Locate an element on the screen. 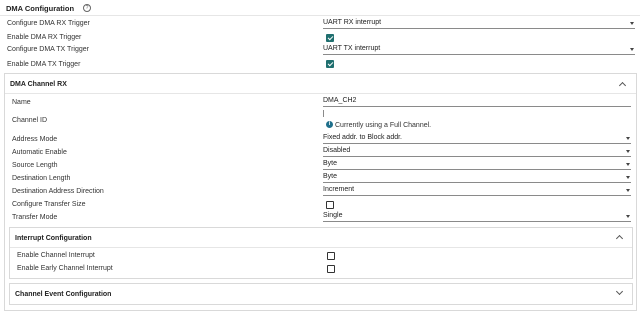 This screenshot has width=640, height=311. address-mode-label: Address Mode is located at coordinates (35, 139).